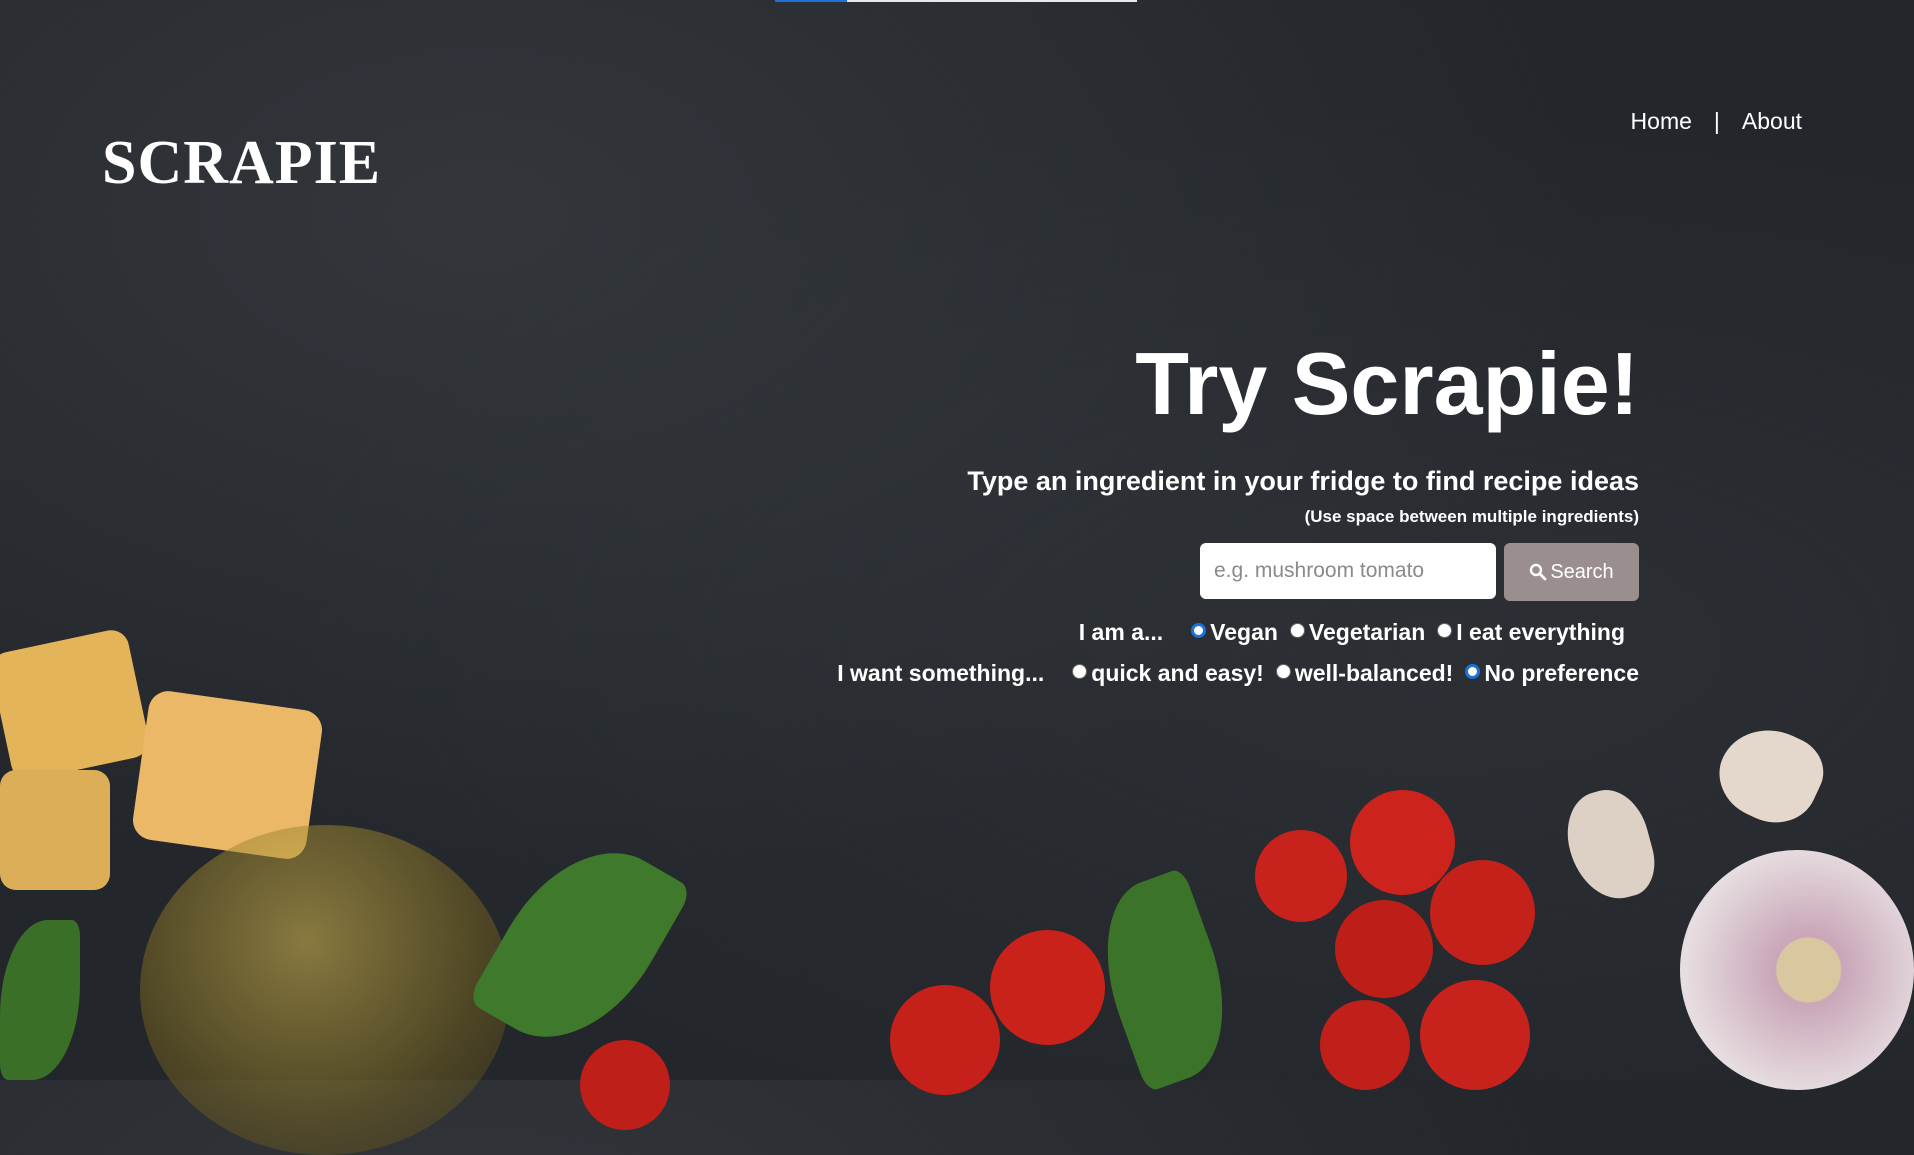 This screenshot has height=1155, width=1914. What do you see at coordinates (1471, 516) in the screenshot?
I see `search-hint: (Use space between multiple ingredients)` at bounding box center [1471, 516].